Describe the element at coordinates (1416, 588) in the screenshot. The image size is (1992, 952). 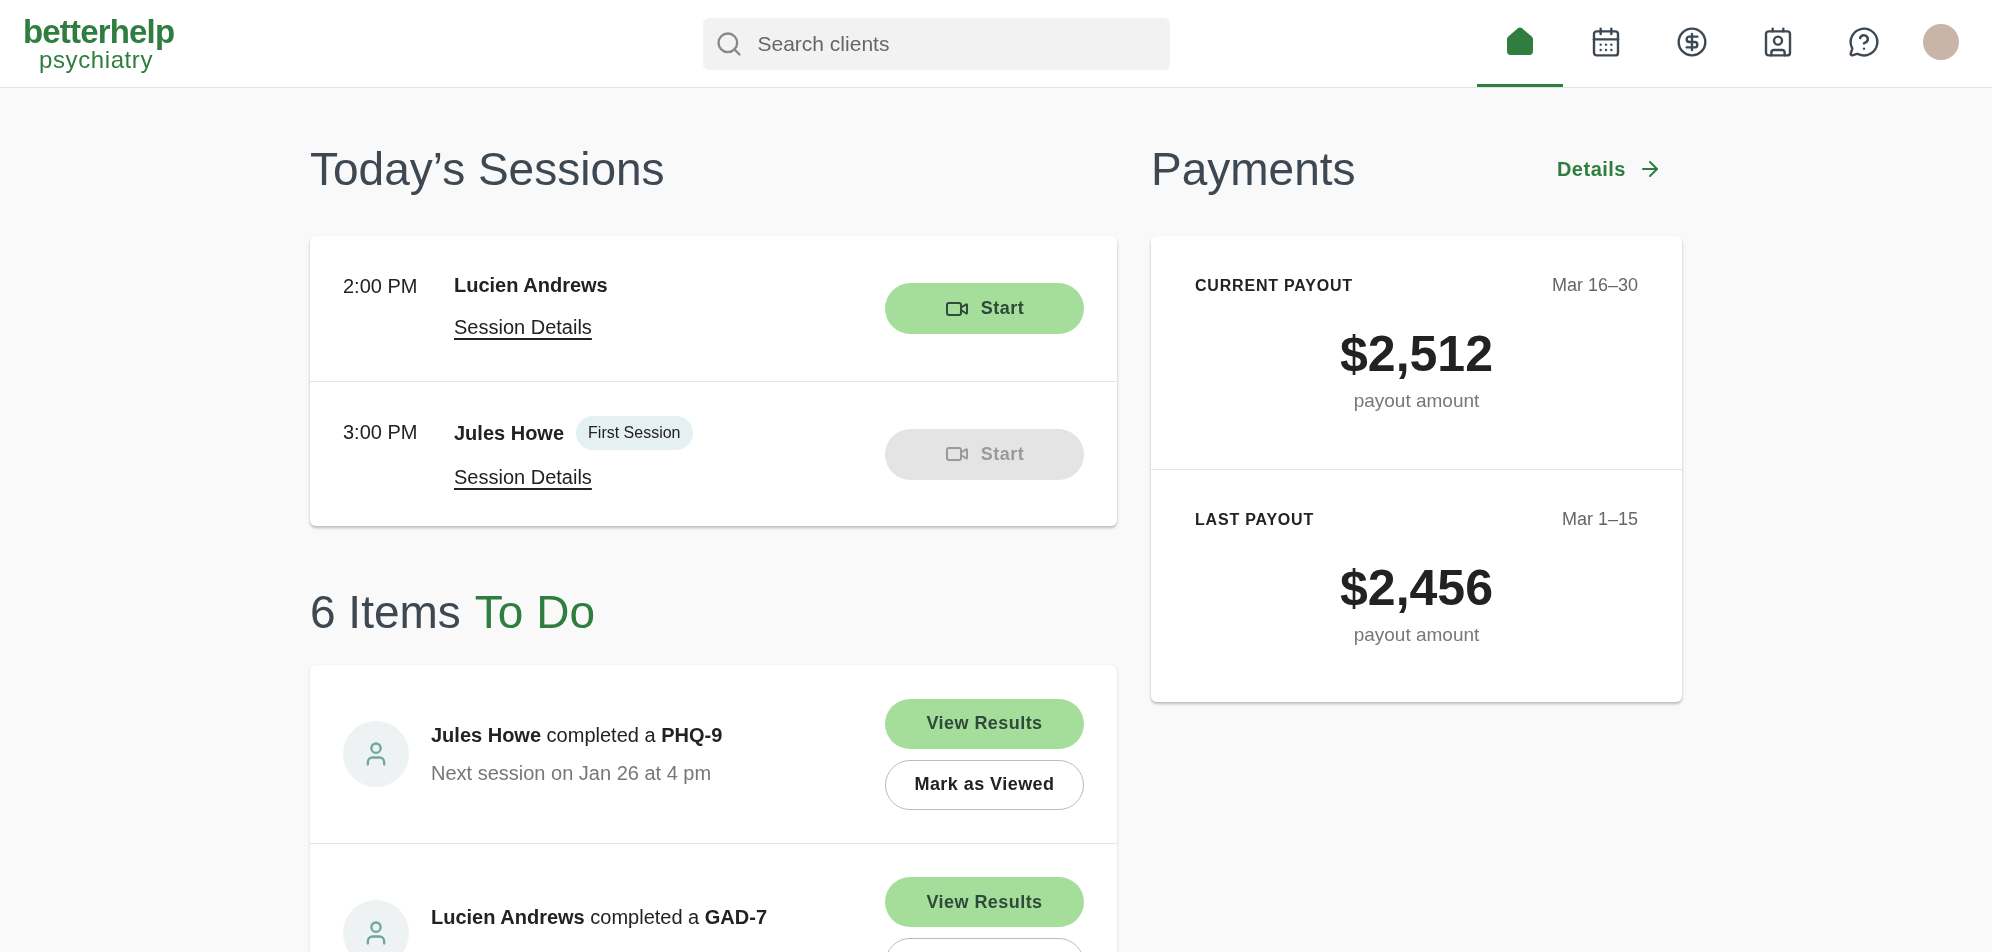
I see `payout-amount: $2,456` at that location.